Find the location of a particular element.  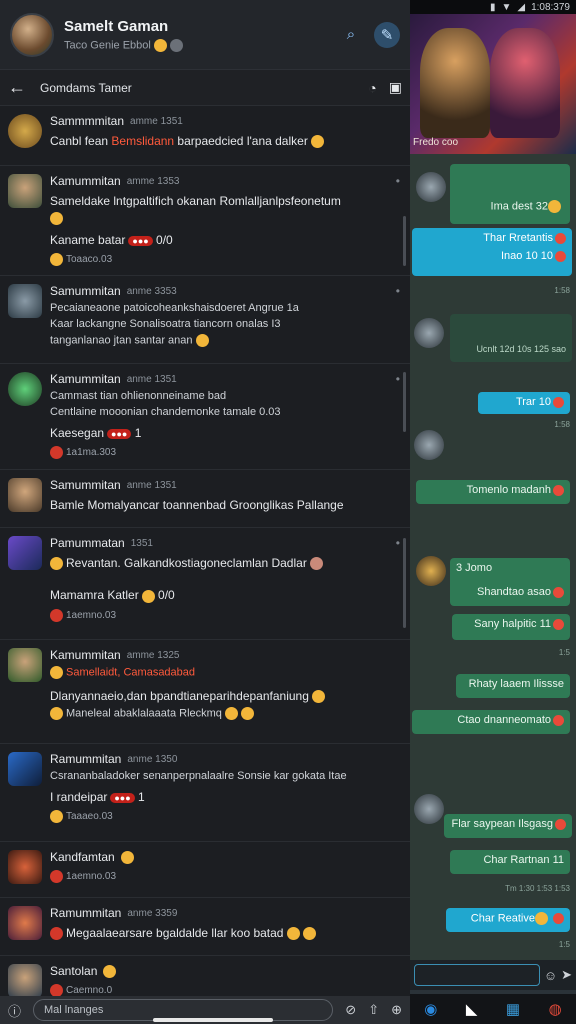

chat-bubble: Thar Rretantis Inao 10 10 is located at coordinates (492, 252).